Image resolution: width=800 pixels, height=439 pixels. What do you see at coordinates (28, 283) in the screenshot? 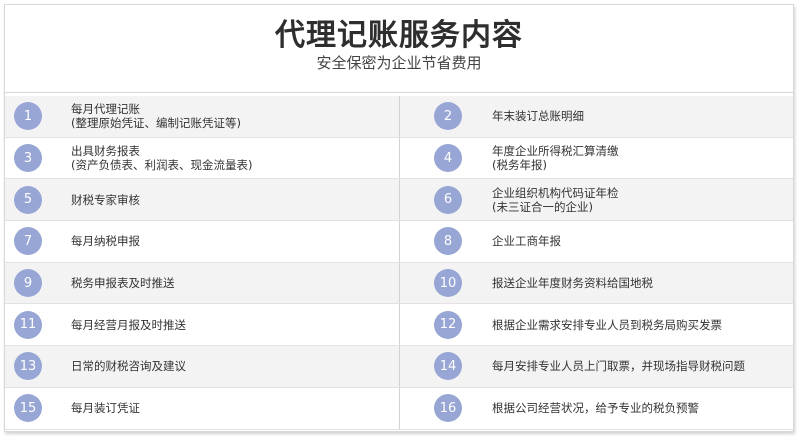
I see `number-badge: 9` at bounding box center [28, 283].